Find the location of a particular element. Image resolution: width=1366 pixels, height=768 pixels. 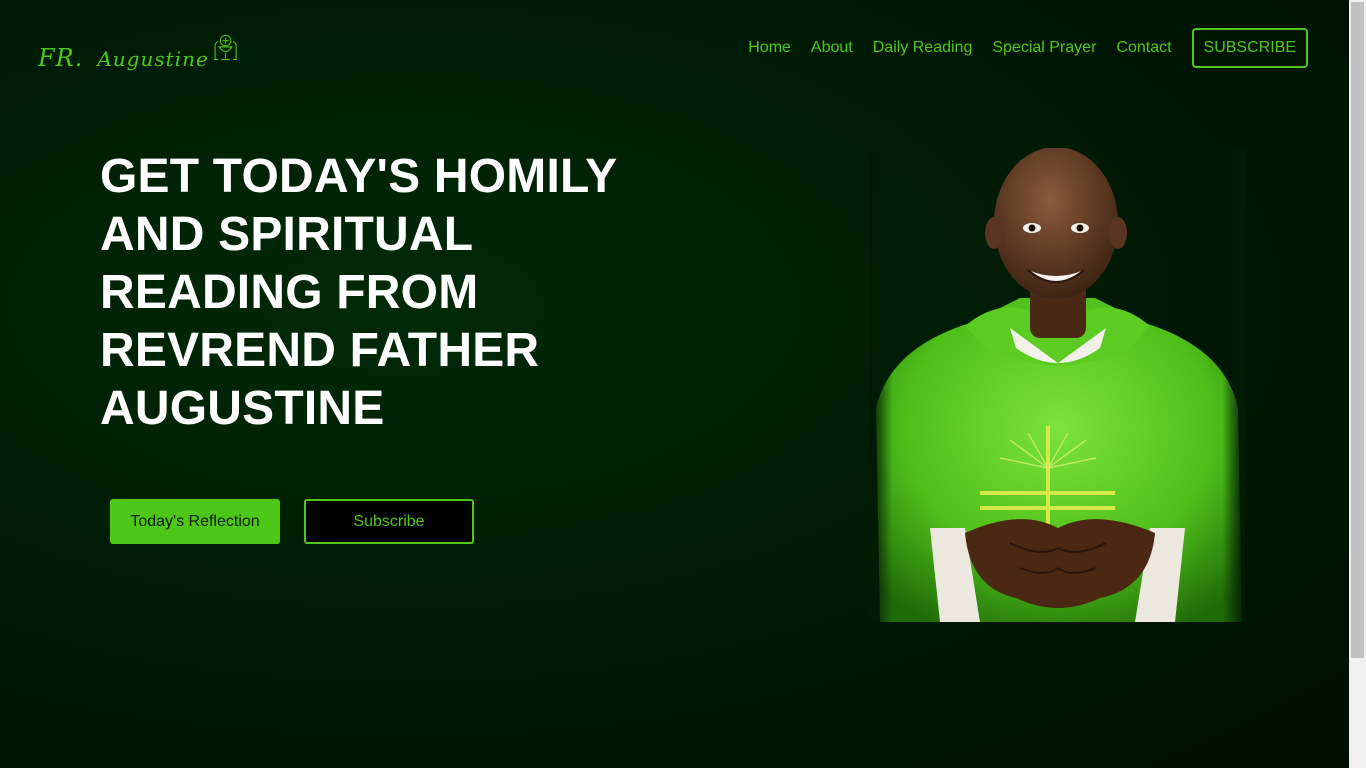

site-logo: FR. Augustine is located at coordinates (138, 47).